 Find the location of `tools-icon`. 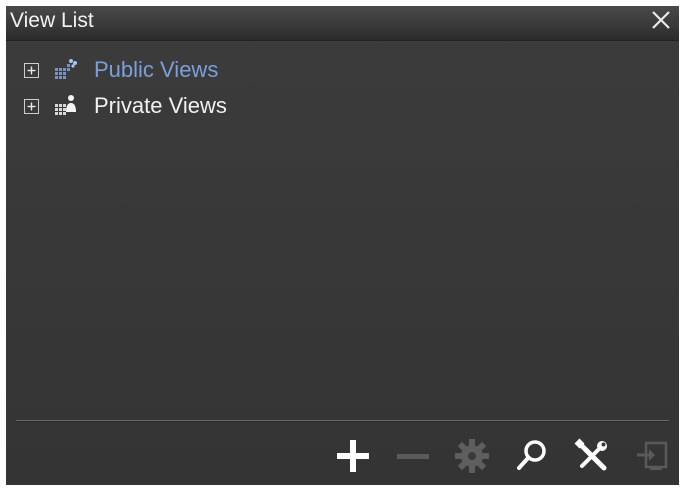

tools-icon is located at coordinates (592, 456).